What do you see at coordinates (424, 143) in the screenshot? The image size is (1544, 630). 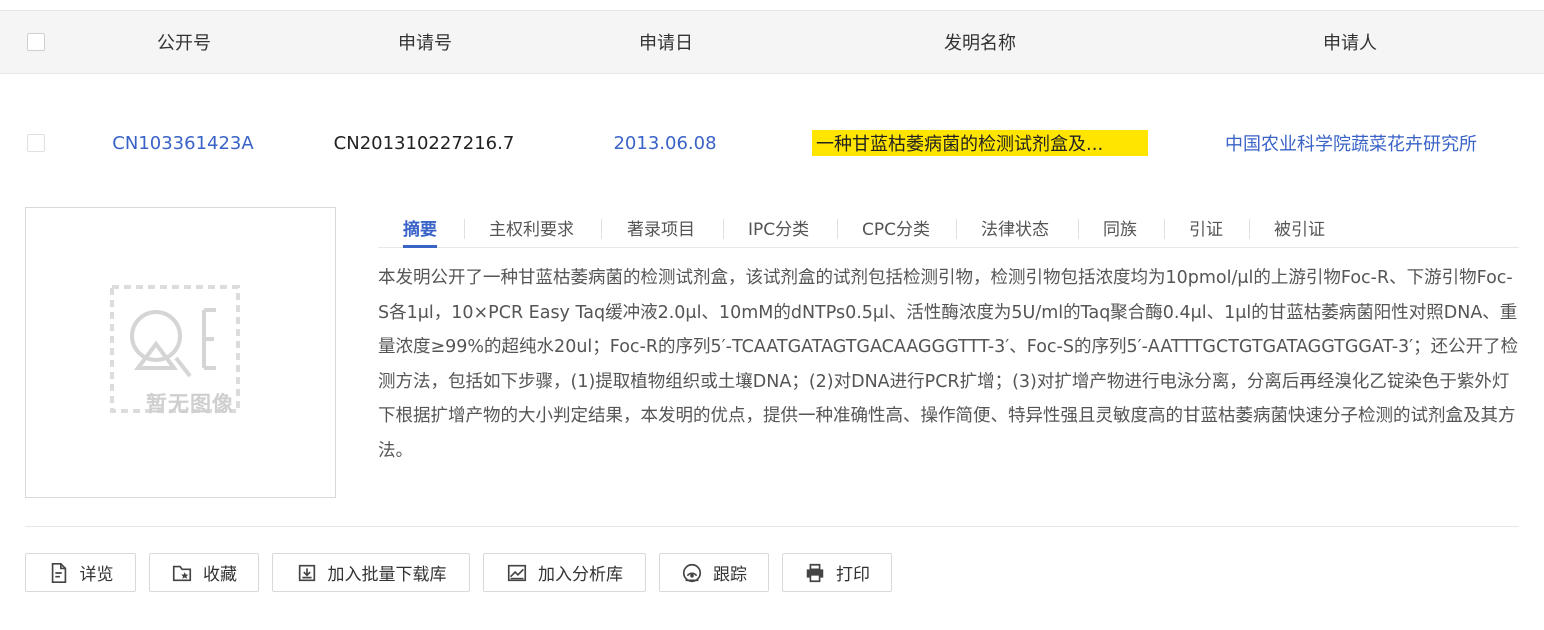 I see `app-no: CN201310227216.7` at bounding box center [424, 143].